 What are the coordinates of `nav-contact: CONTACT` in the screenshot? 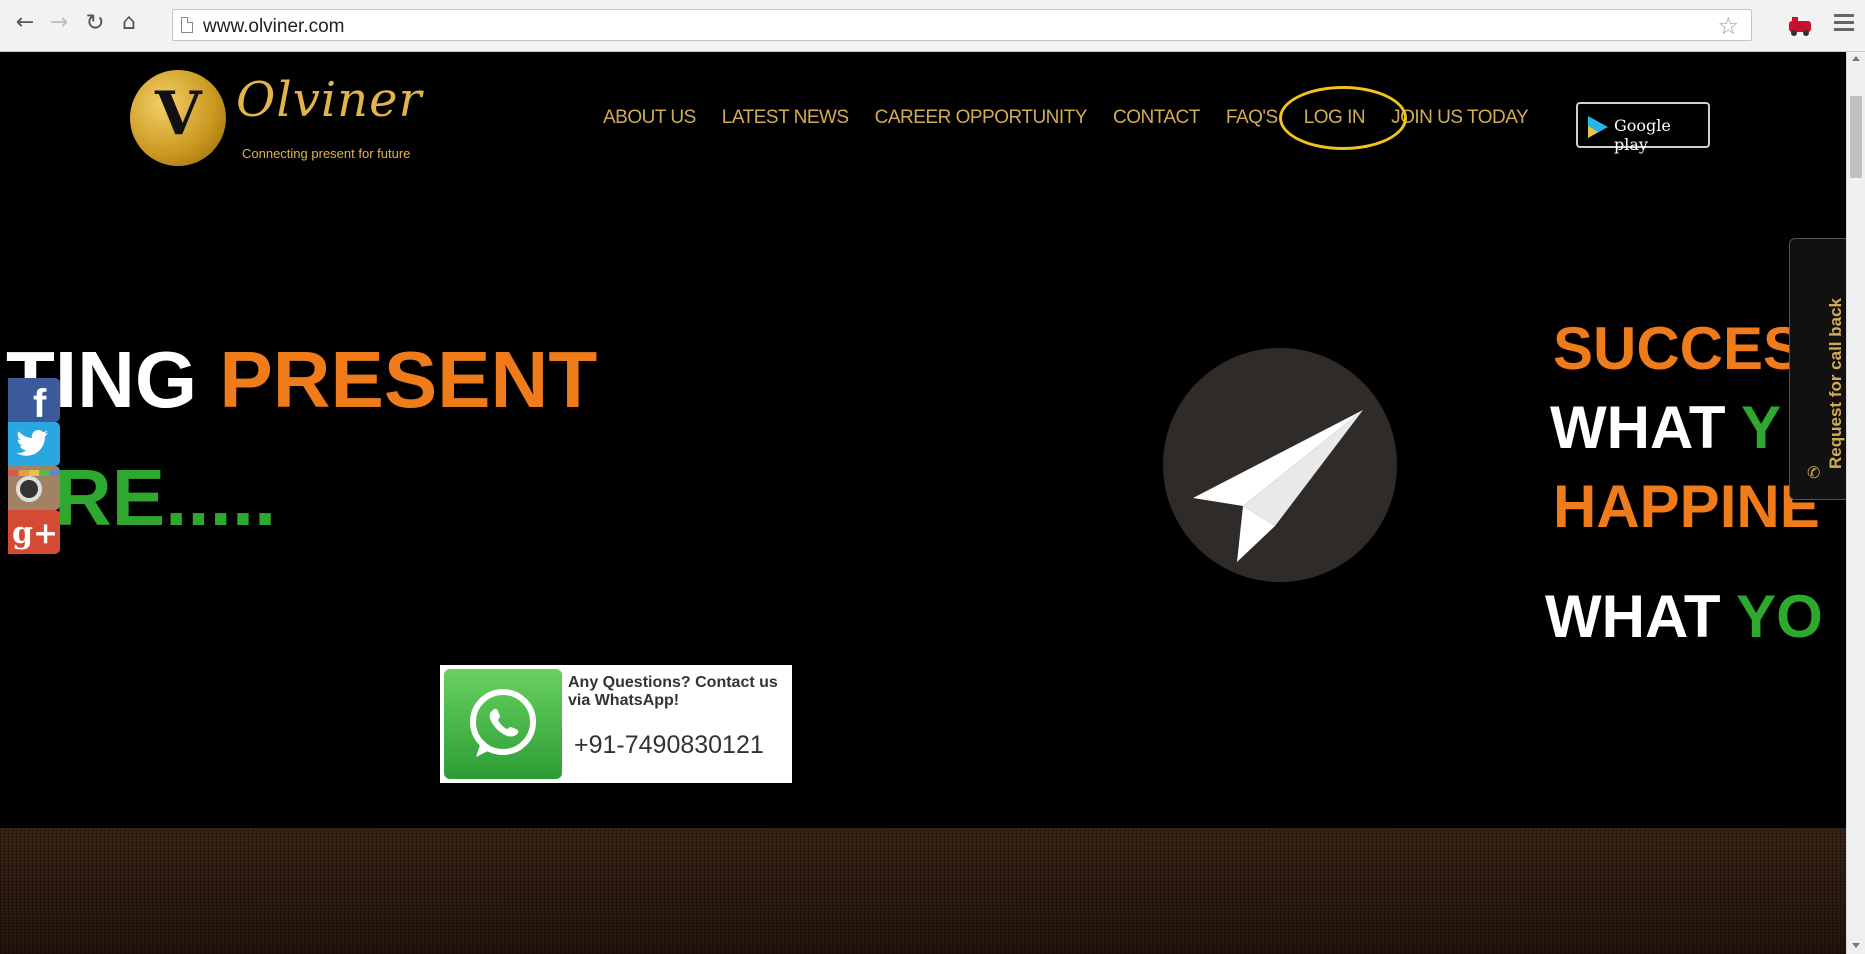 It's located at (1156, 118).